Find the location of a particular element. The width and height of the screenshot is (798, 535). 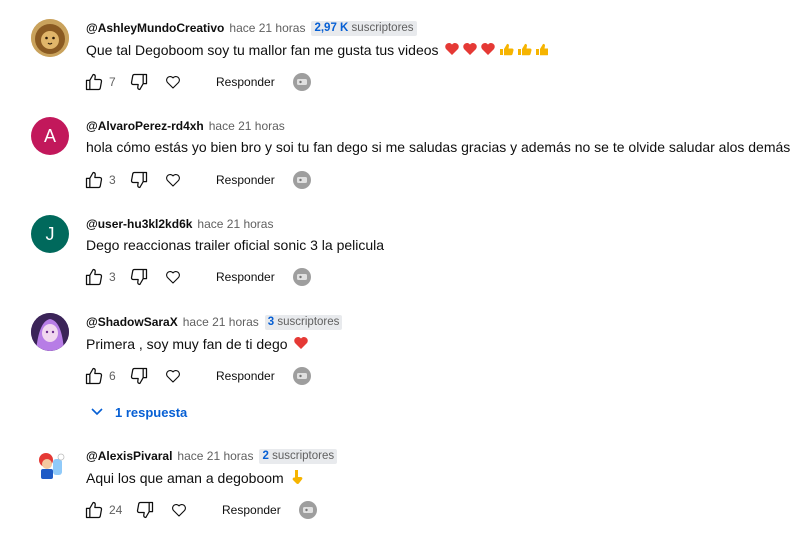

subscriber-count: 2,97 K is located at coordinates (331, 27).